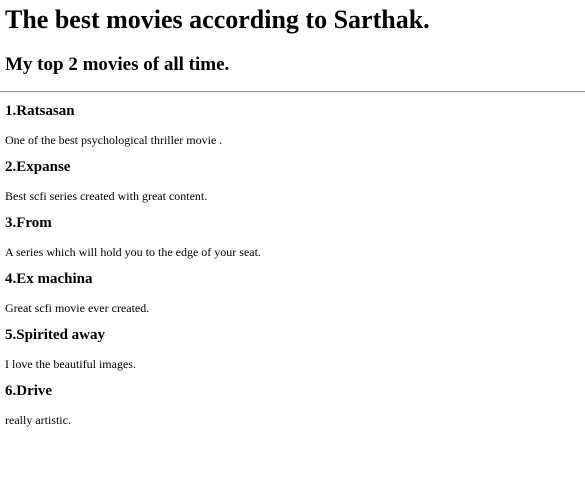  Describe the element at coordinates (217, 19) in the screenshot. I see `page-title: The best movies according to Sarthak.` at that location.